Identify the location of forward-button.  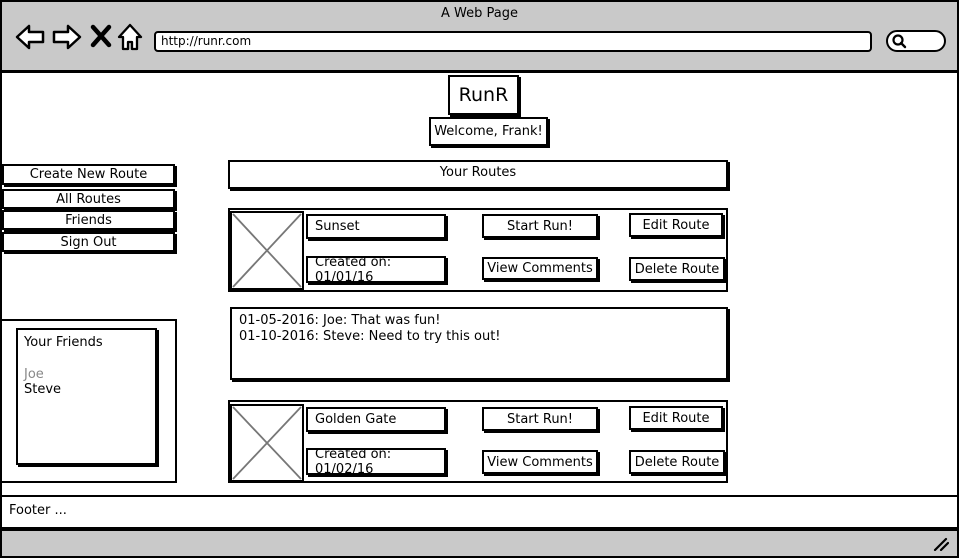
(67, 37).